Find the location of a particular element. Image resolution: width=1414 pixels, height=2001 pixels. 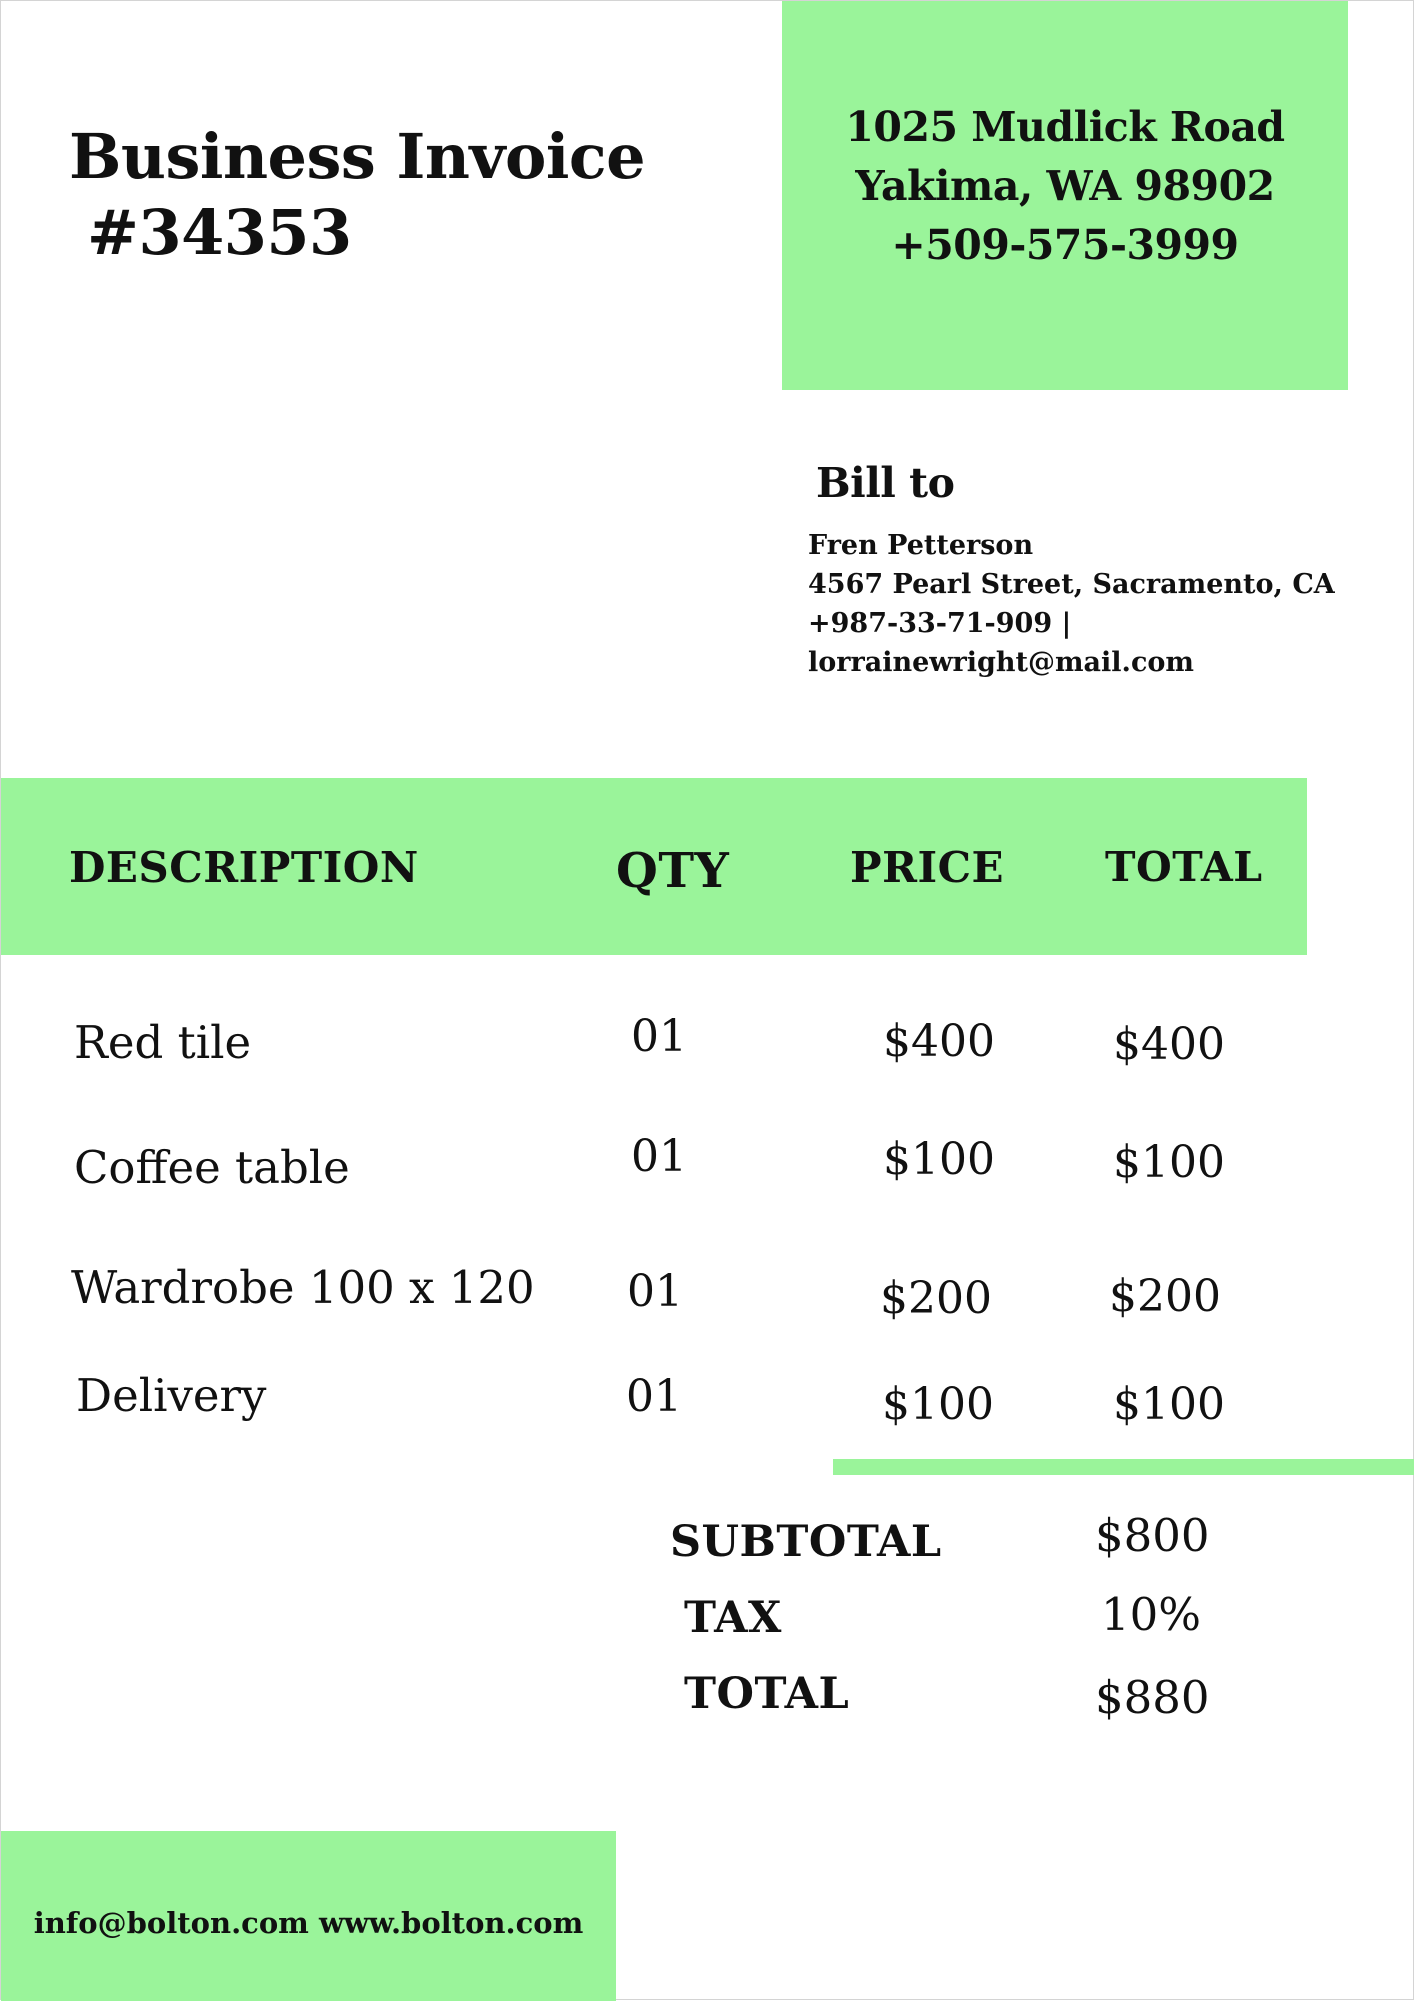

total-value: $880 is located at coordinates (1152, 1697).